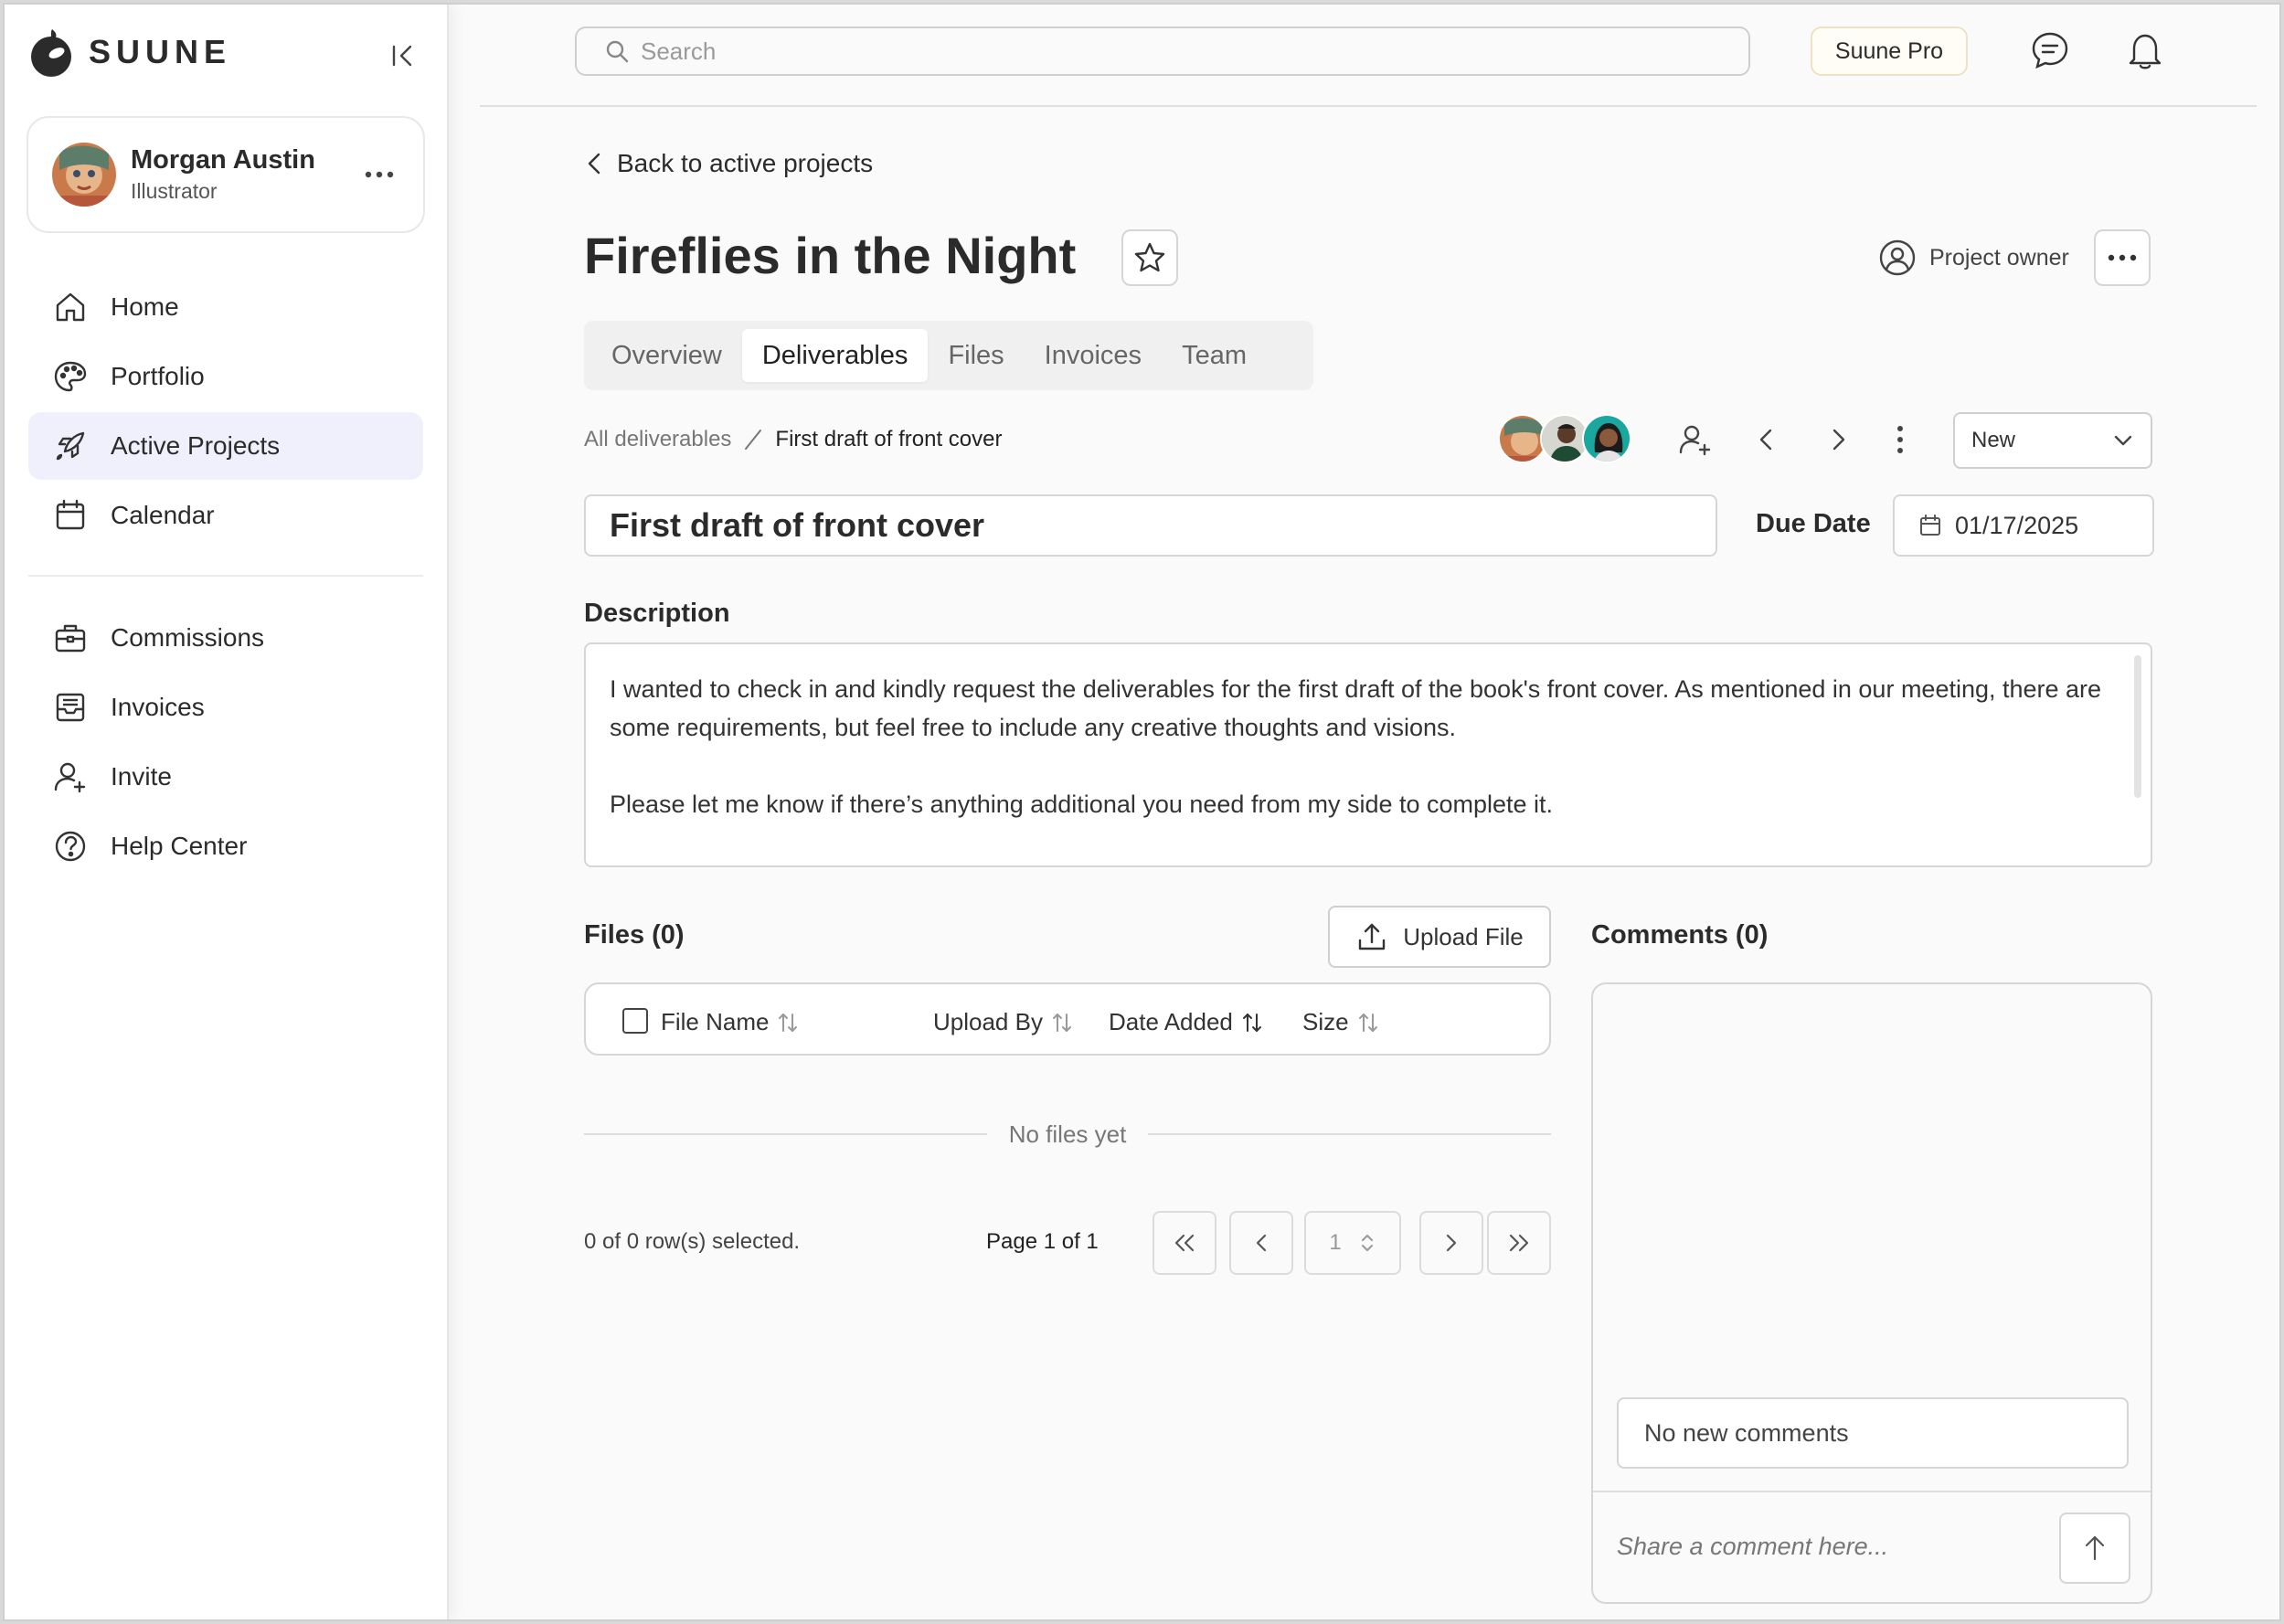 The width and height of the screenshot is (2284, 1624). I want to click on column-upload-by: Upload By, so click(1003, 1022).